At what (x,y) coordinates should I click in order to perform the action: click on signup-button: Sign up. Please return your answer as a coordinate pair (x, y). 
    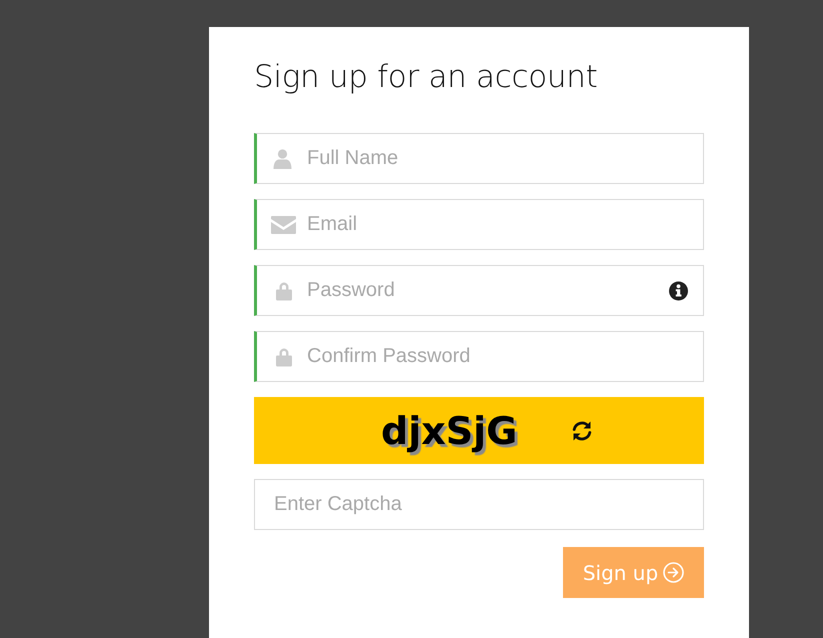
    Looking at the image, I should click on (633, 572).